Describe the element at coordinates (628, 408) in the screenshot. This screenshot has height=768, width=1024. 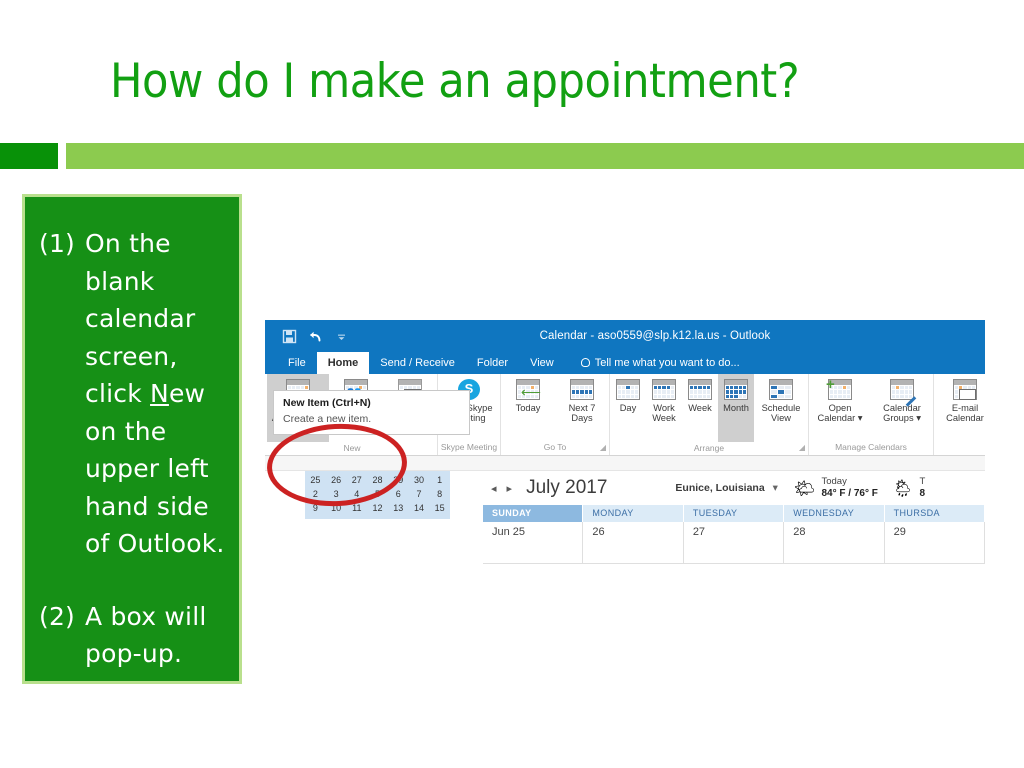
I see `day-view-label: Day` at that location.